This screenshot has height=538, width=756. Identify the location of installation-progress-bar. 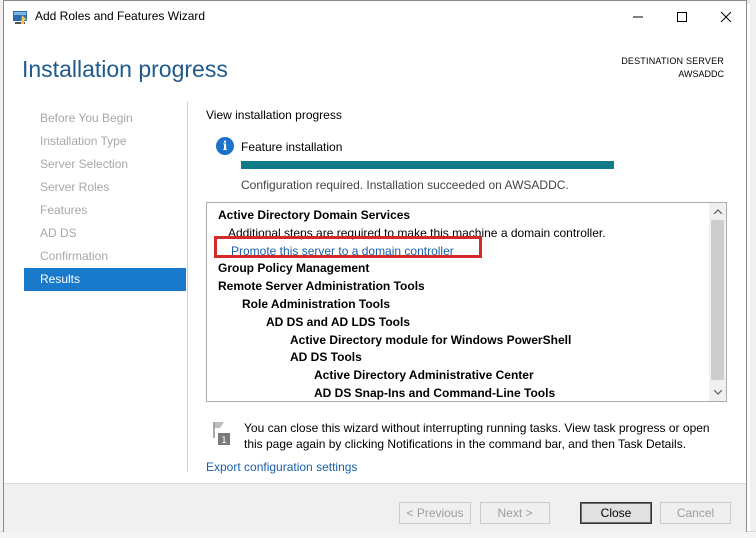
(427, 165).